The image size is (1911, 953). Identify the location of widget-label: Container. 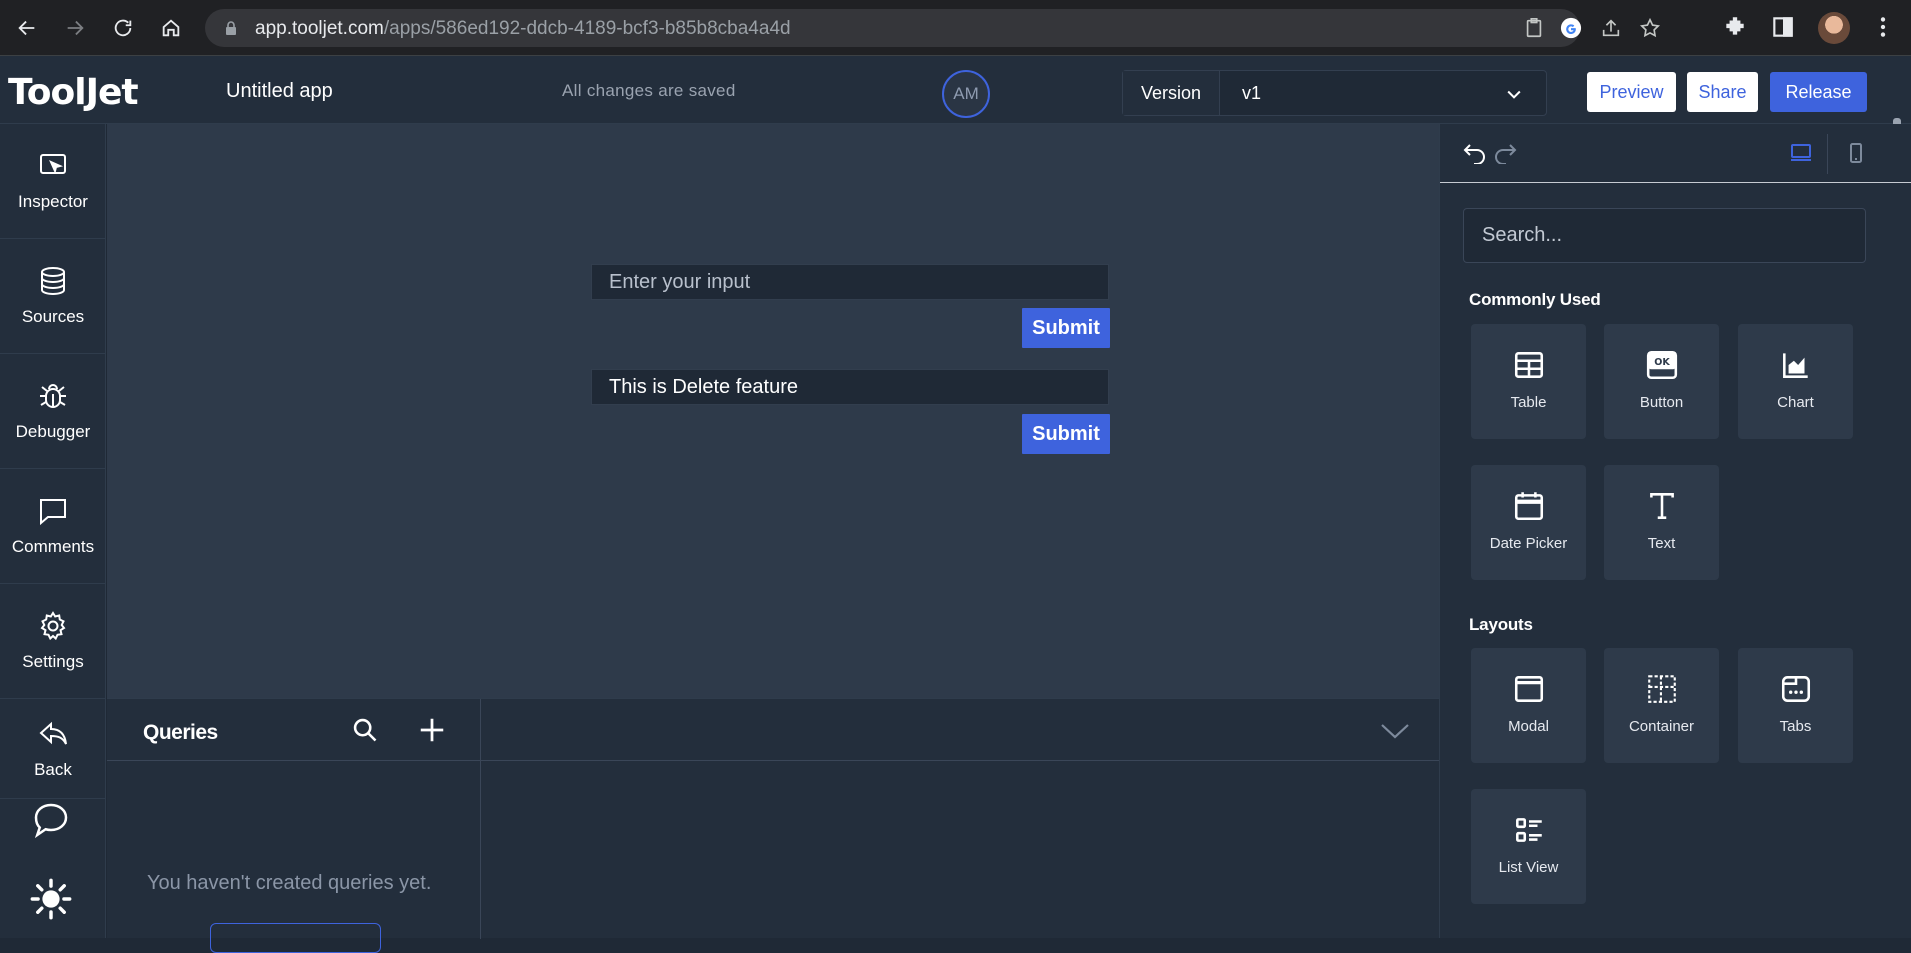
(1661, 726).